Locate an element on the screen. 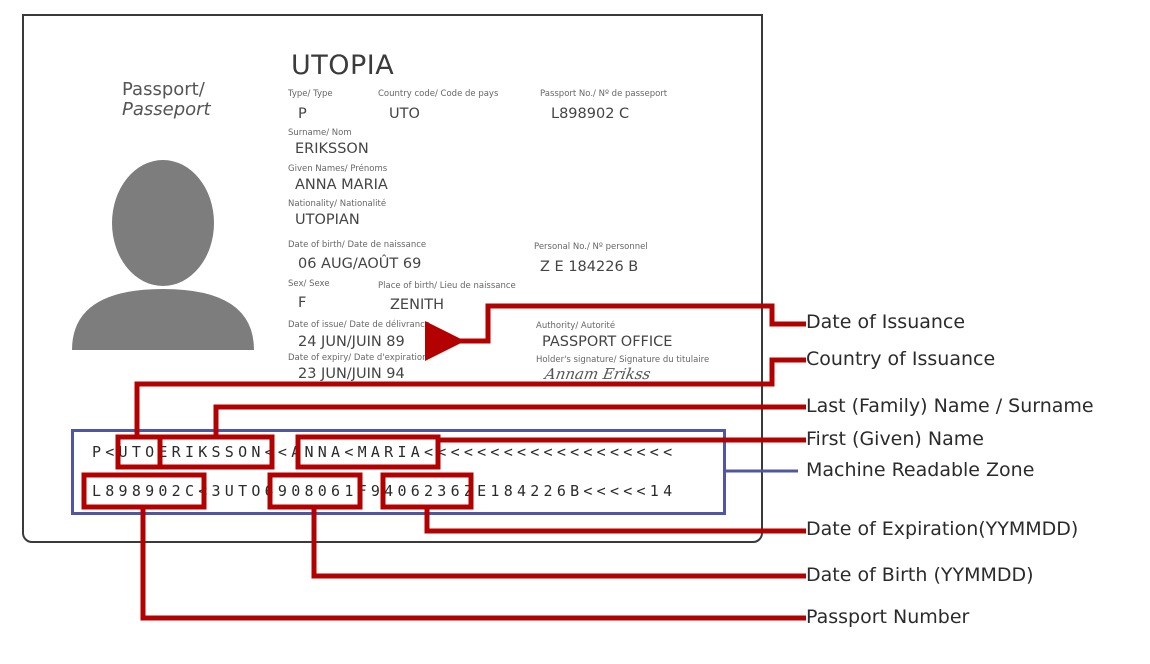  callout-given-name: First (Given) Name is located at coordinates (895, 439).